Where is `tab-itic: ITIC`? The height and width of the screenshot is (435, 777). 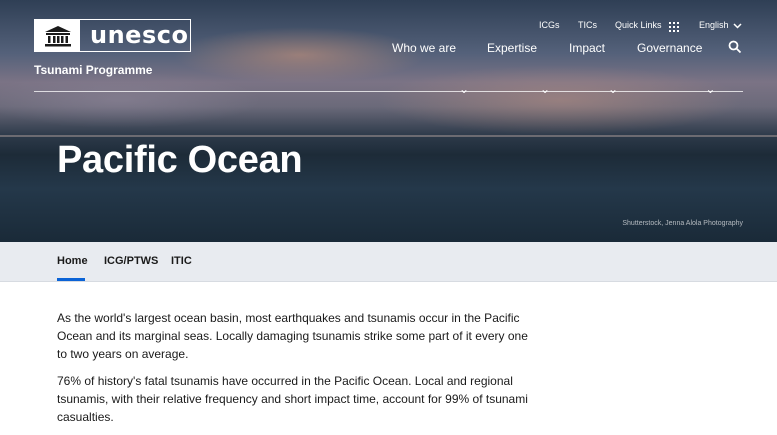
tab-itic: ITIC is located at coordinates (181, 261).